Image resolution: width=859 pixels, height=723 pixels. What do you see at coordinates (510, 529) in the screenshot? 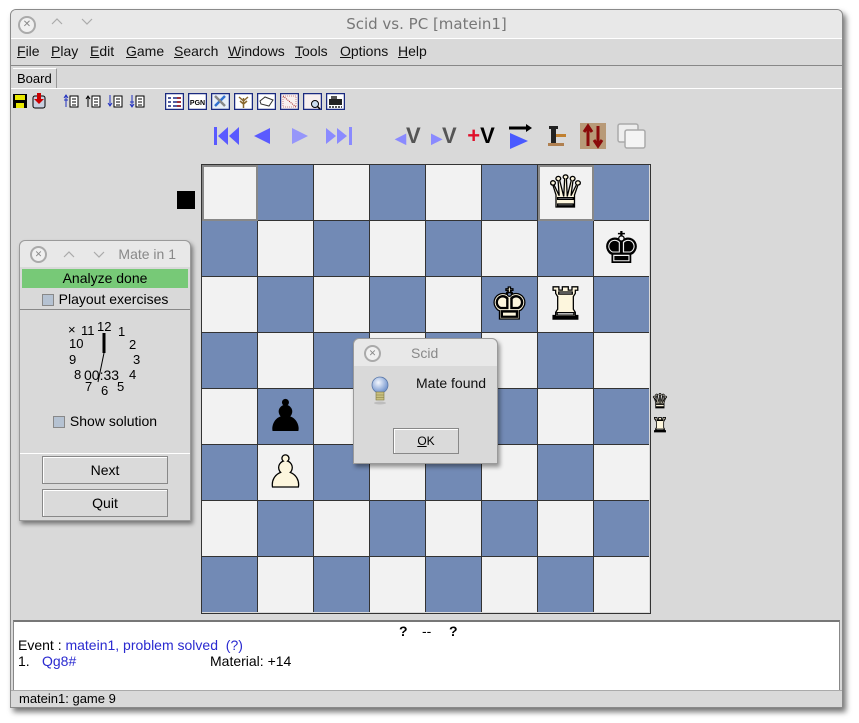
I see `square-f2` at bounding box center [510, 529].